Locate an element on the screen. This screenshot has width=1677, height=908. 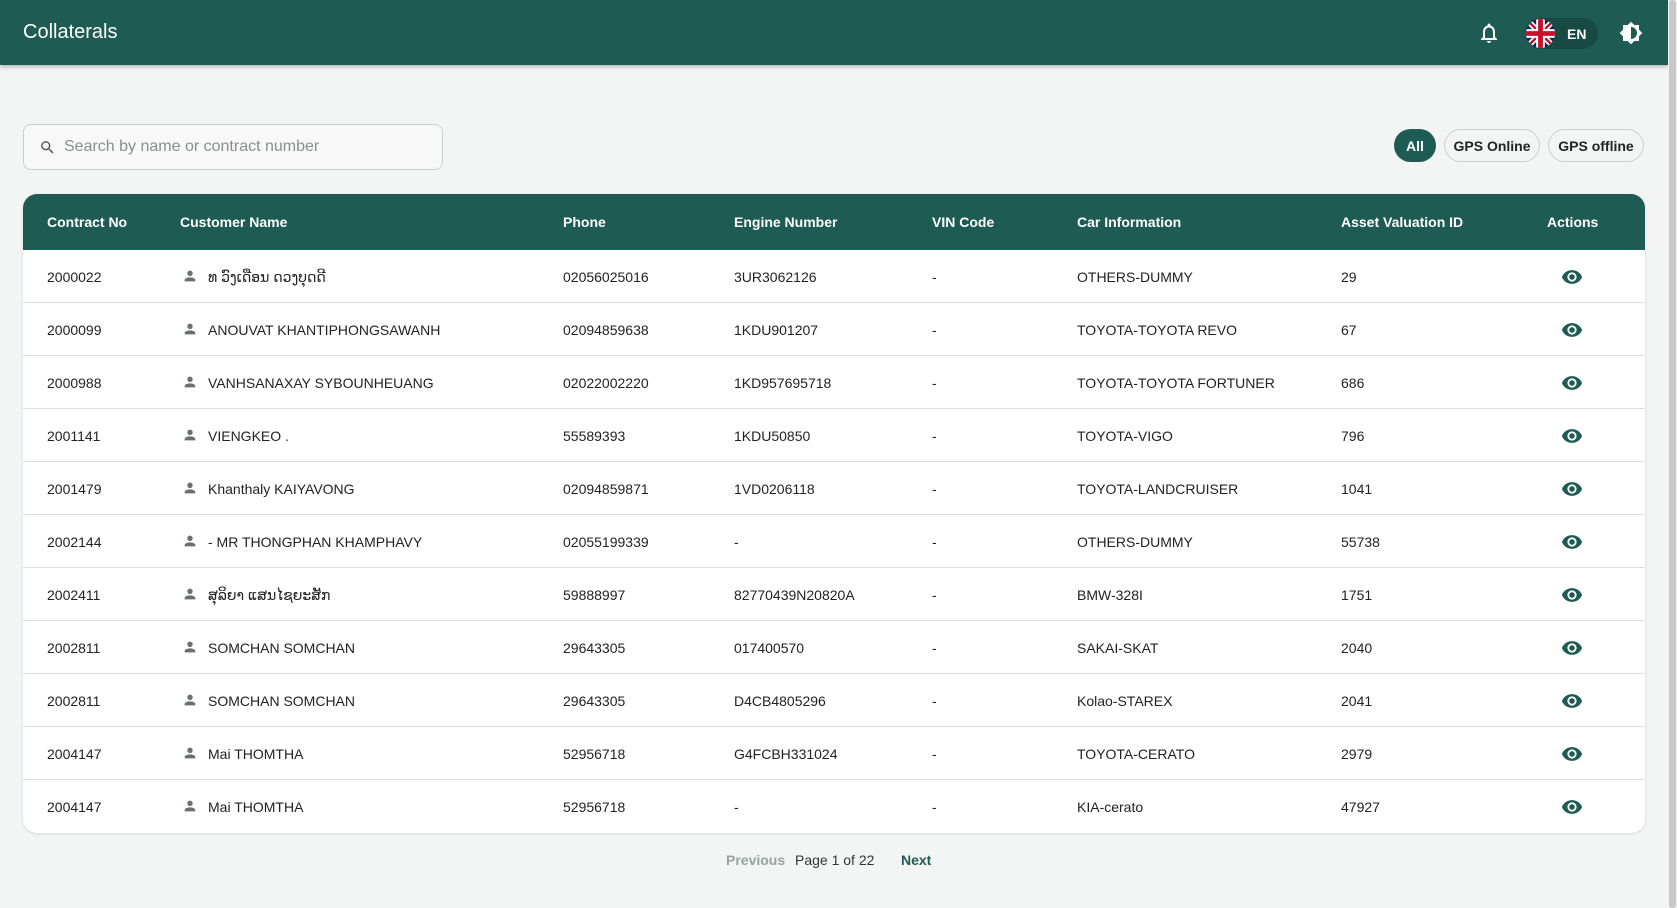
engine-number-cell: 1KDU901207 is located at coordinates (776, 330).